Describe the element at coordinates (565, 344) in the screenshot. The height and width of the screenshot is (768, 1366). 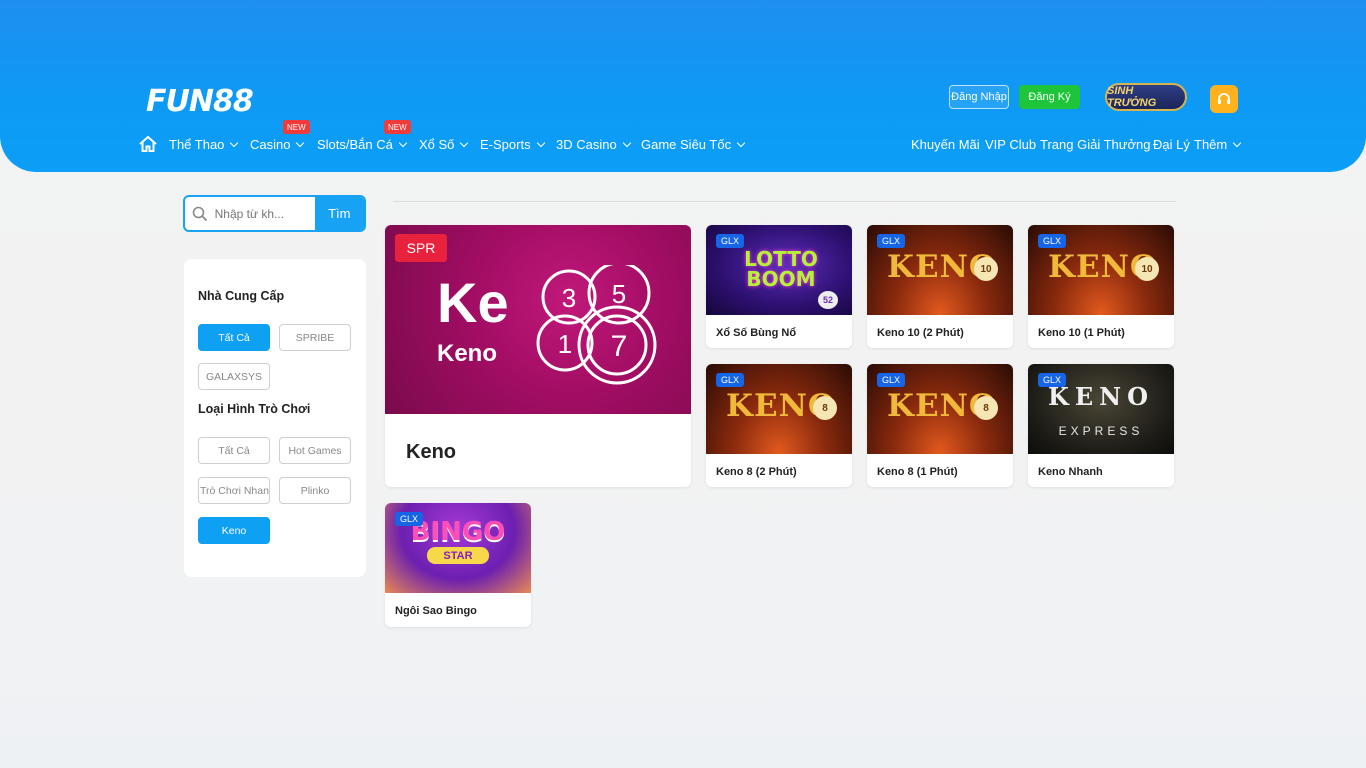
I see `ball-number: 1` at that location.